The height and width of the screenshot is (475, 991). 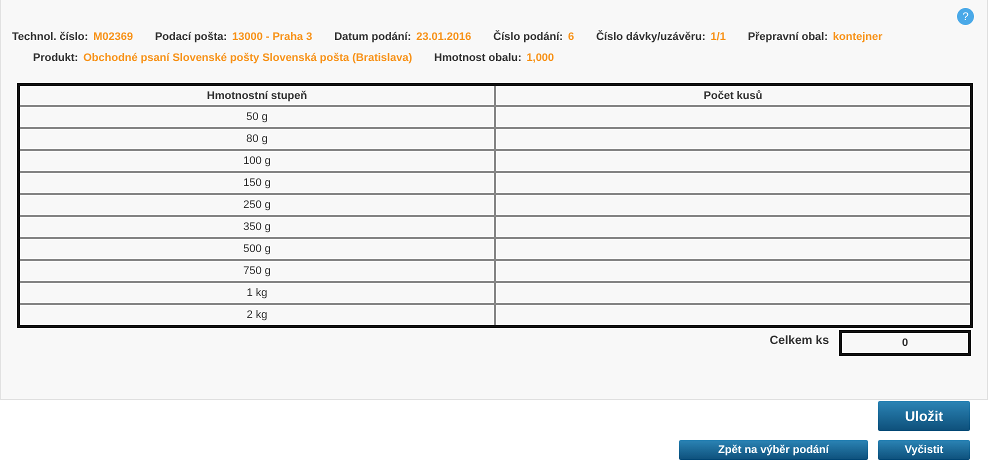 What do you see at coordinates (924, 450) in the screenshot?
I see `action-button: Vyčistit` at bounding box center [924, 450].